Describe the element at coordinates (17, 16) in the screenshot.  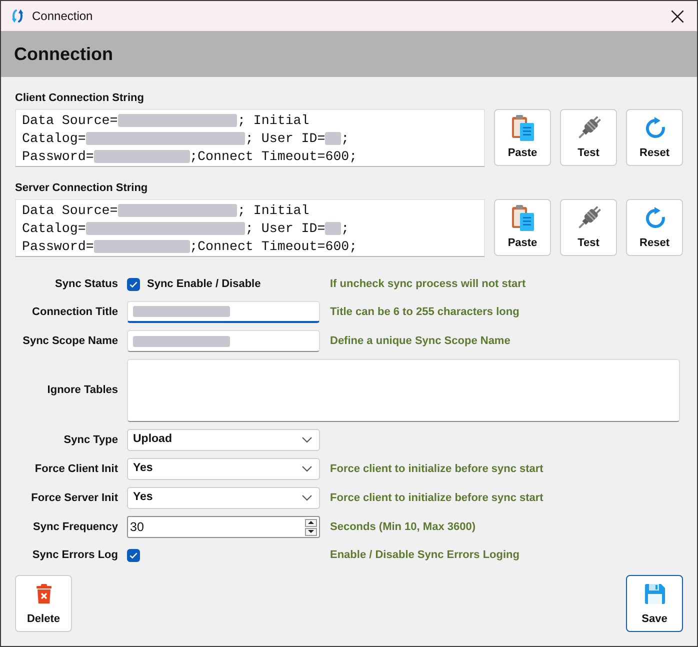
I see `sync-icon` at that location.